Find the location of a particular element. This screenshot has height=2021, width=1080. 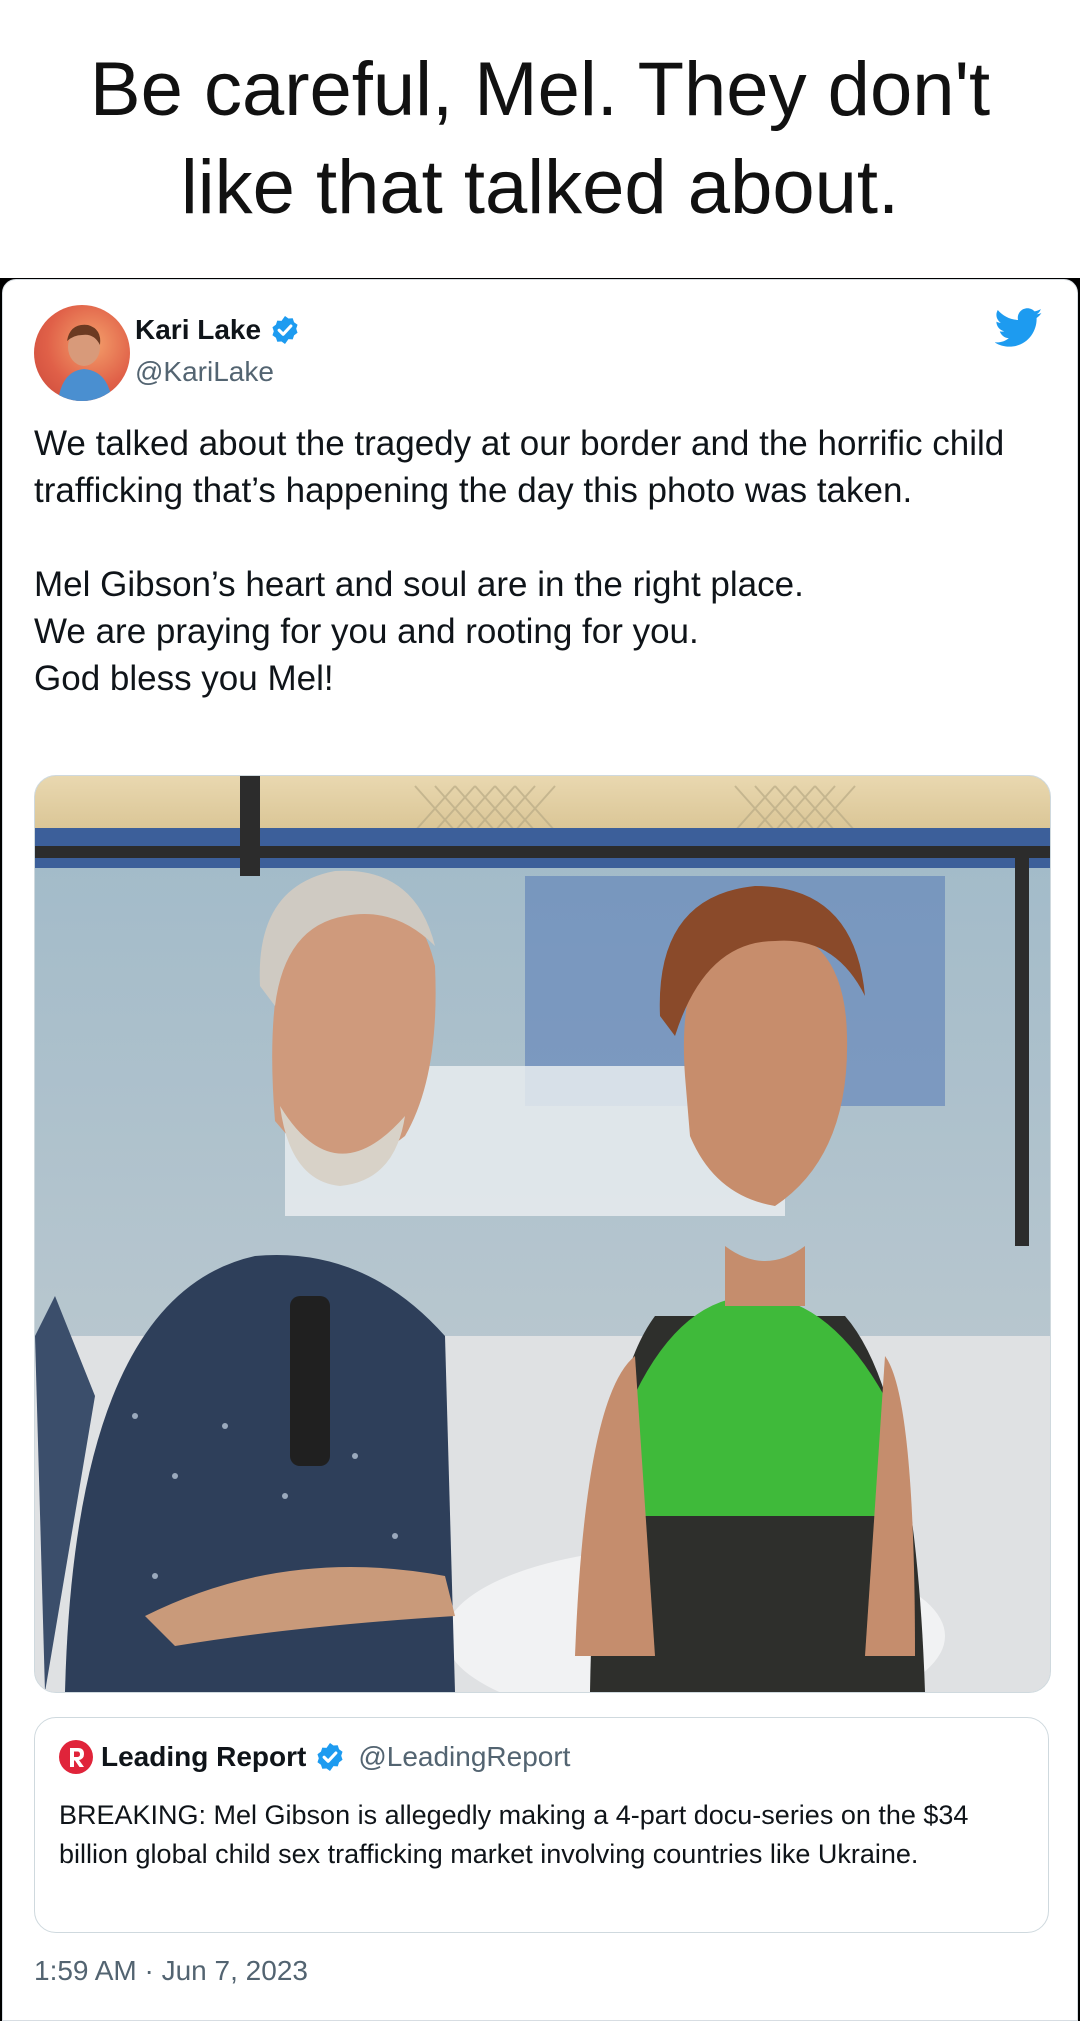

tweet-timestamp: 1:59 AM · Jun 7, 2023 is located at coordinates (171, 1971).